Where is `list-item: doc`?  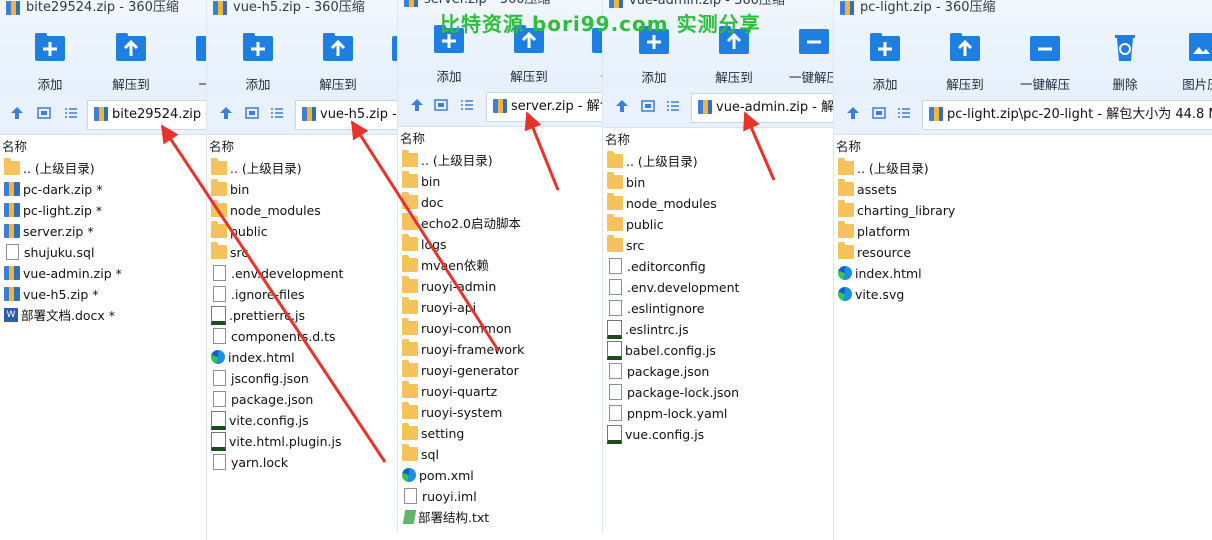
list-item: doc is located at coordinates (500, 202).